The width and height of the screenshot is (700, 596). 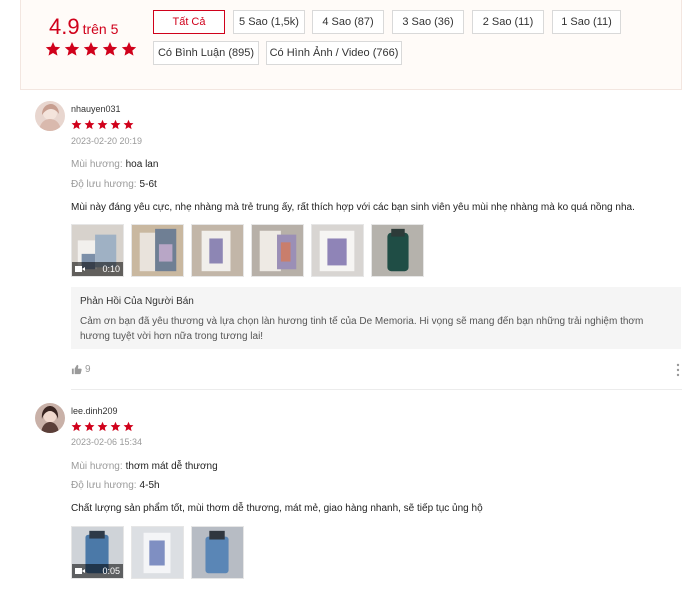 I want to click on filter-with-comment-button: Có Bình Luận (895), so click(x=206, y=53).